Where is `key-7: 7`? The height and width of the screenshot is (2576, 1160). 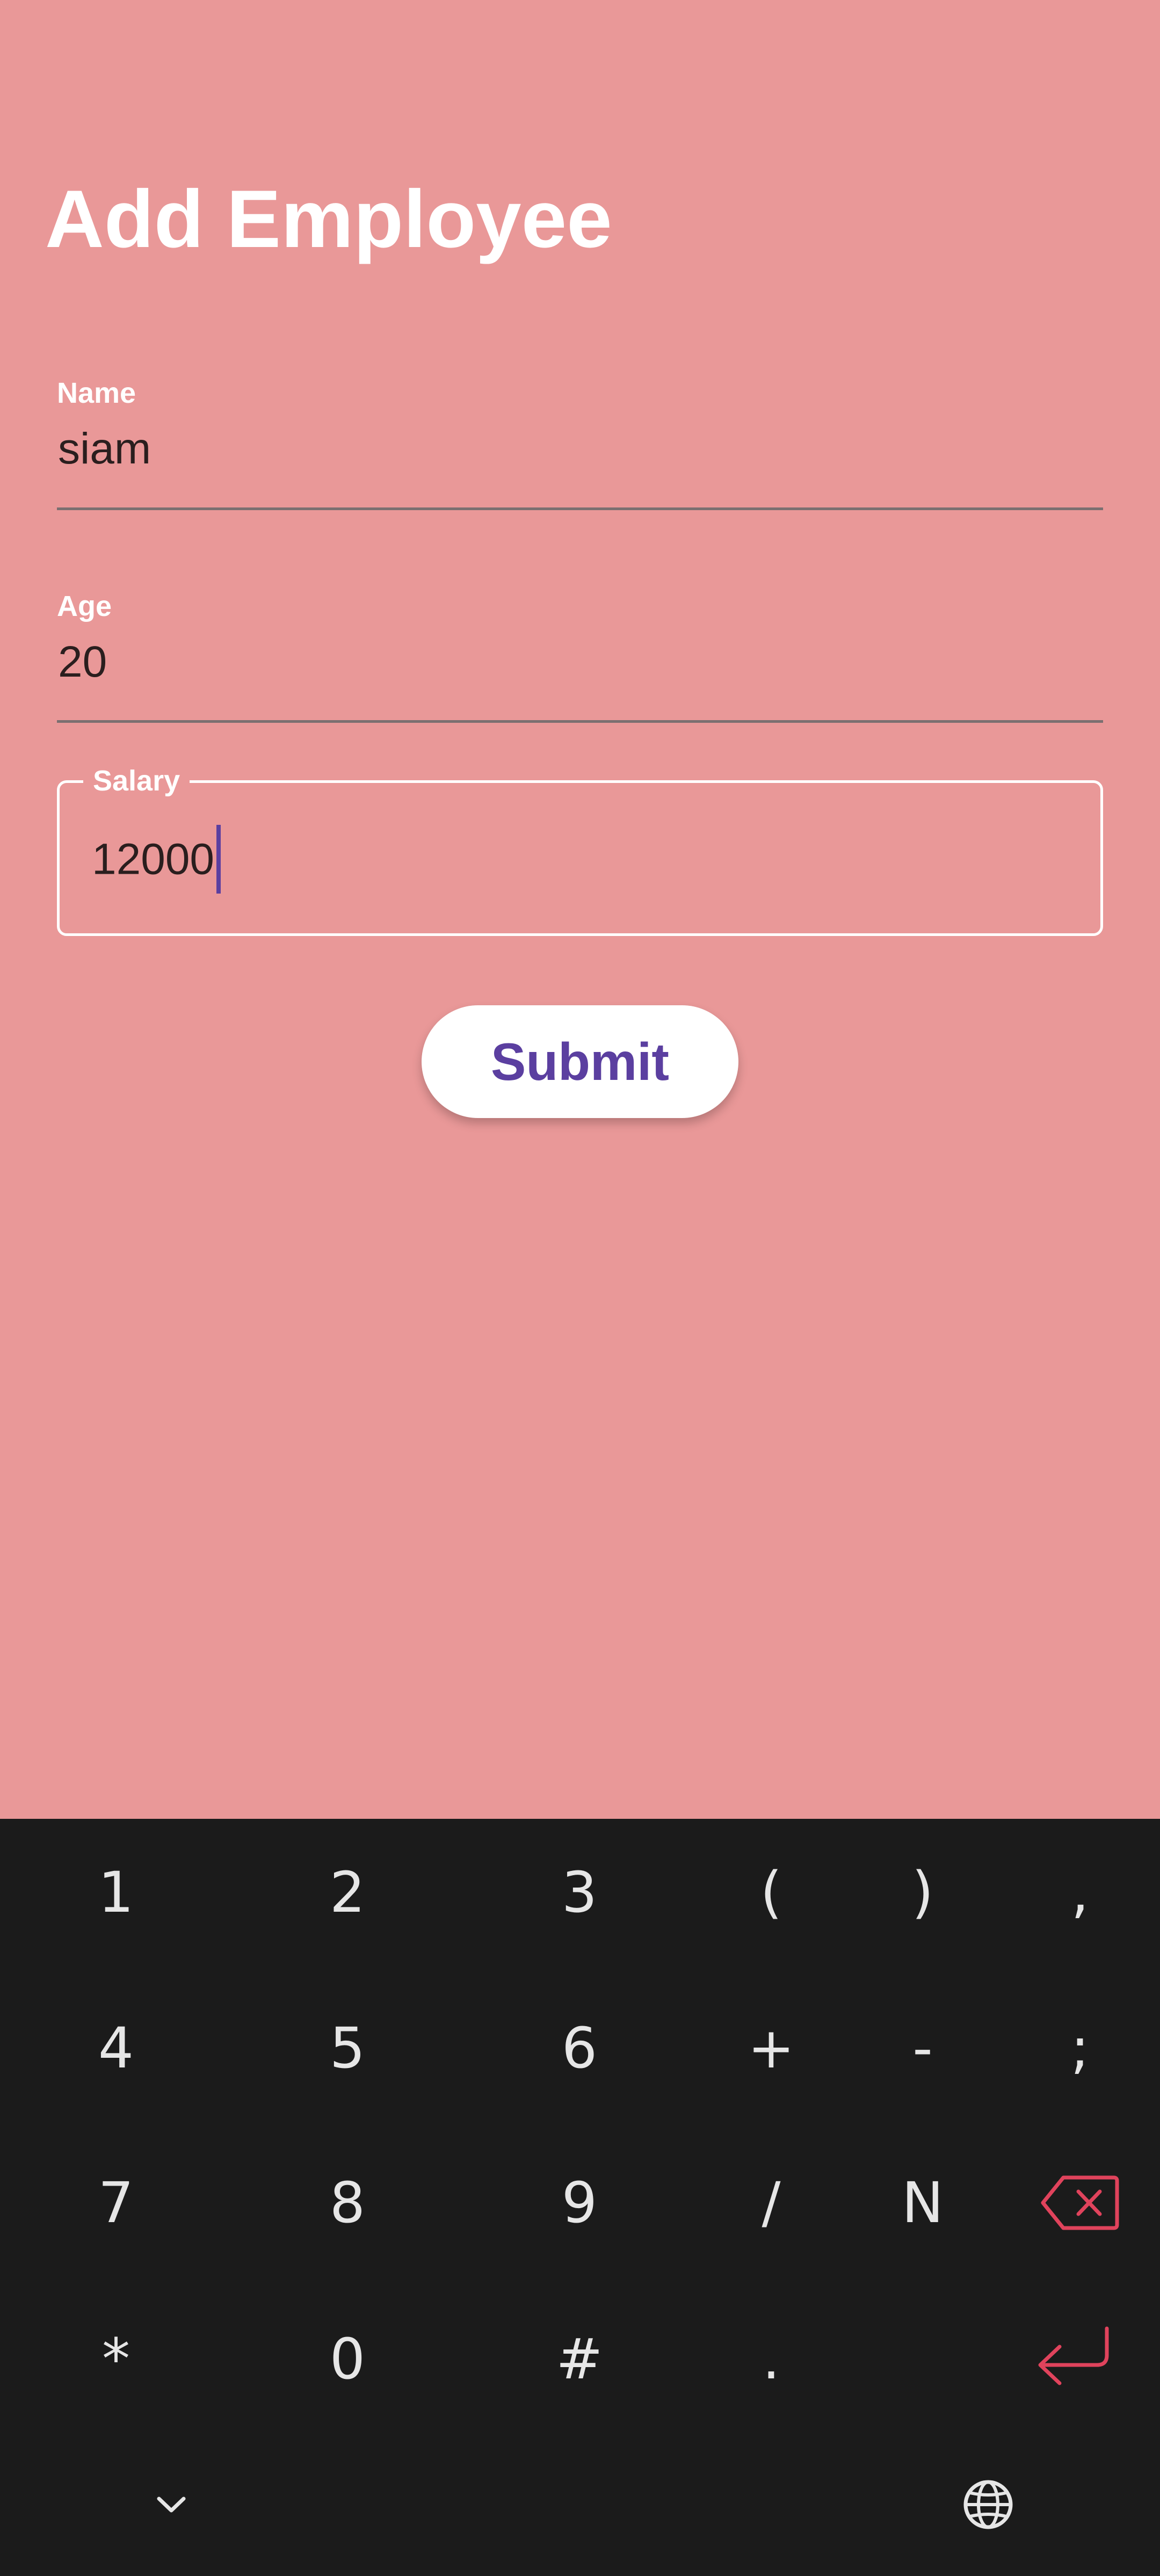 key-7: 7 is located at coordinates (116, 2202).